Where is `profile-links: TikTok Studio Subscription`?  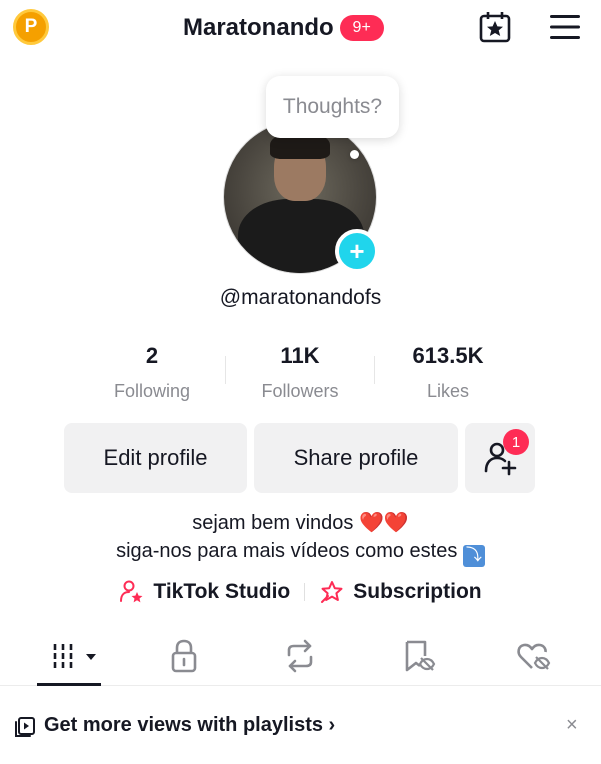
profile-links: TikTok Studio Subscription is located at coordinates (300, 592).